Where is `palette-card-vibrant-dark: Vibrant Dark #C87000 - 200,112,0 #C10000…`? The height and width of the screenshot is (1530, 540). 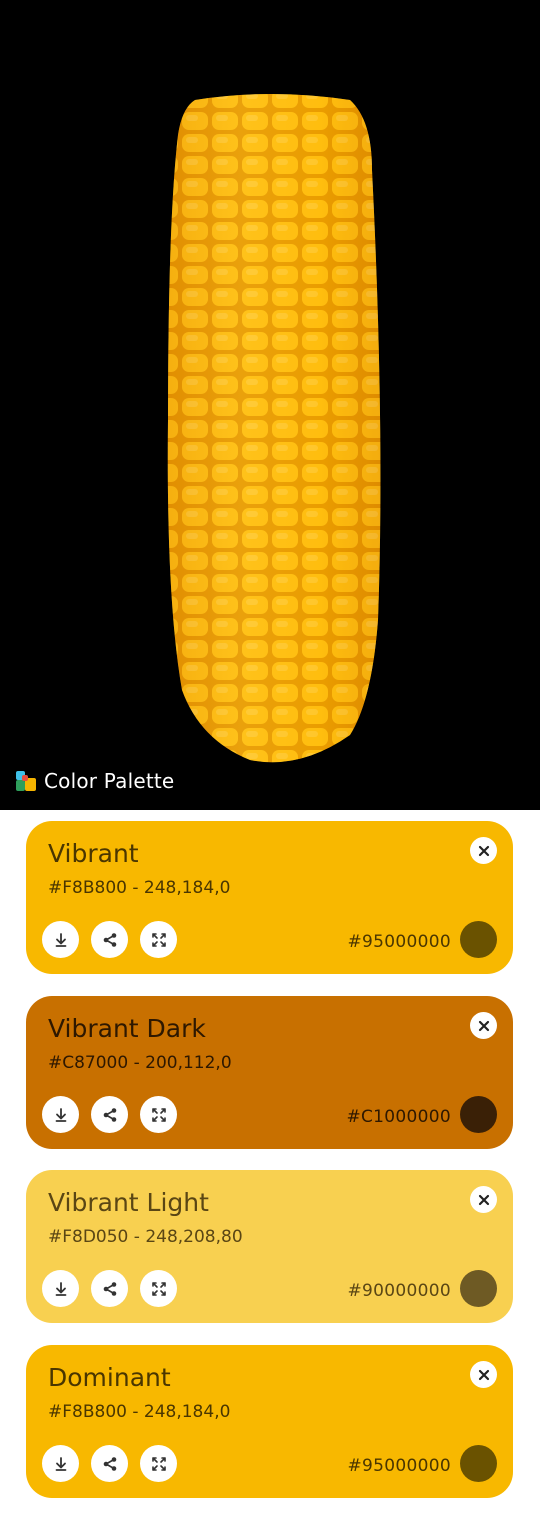
palette-card-vibrant-dark: Vibrant Dark #C87000 - 200,112,0 #C10000… is located at coordinates (269, 1072).